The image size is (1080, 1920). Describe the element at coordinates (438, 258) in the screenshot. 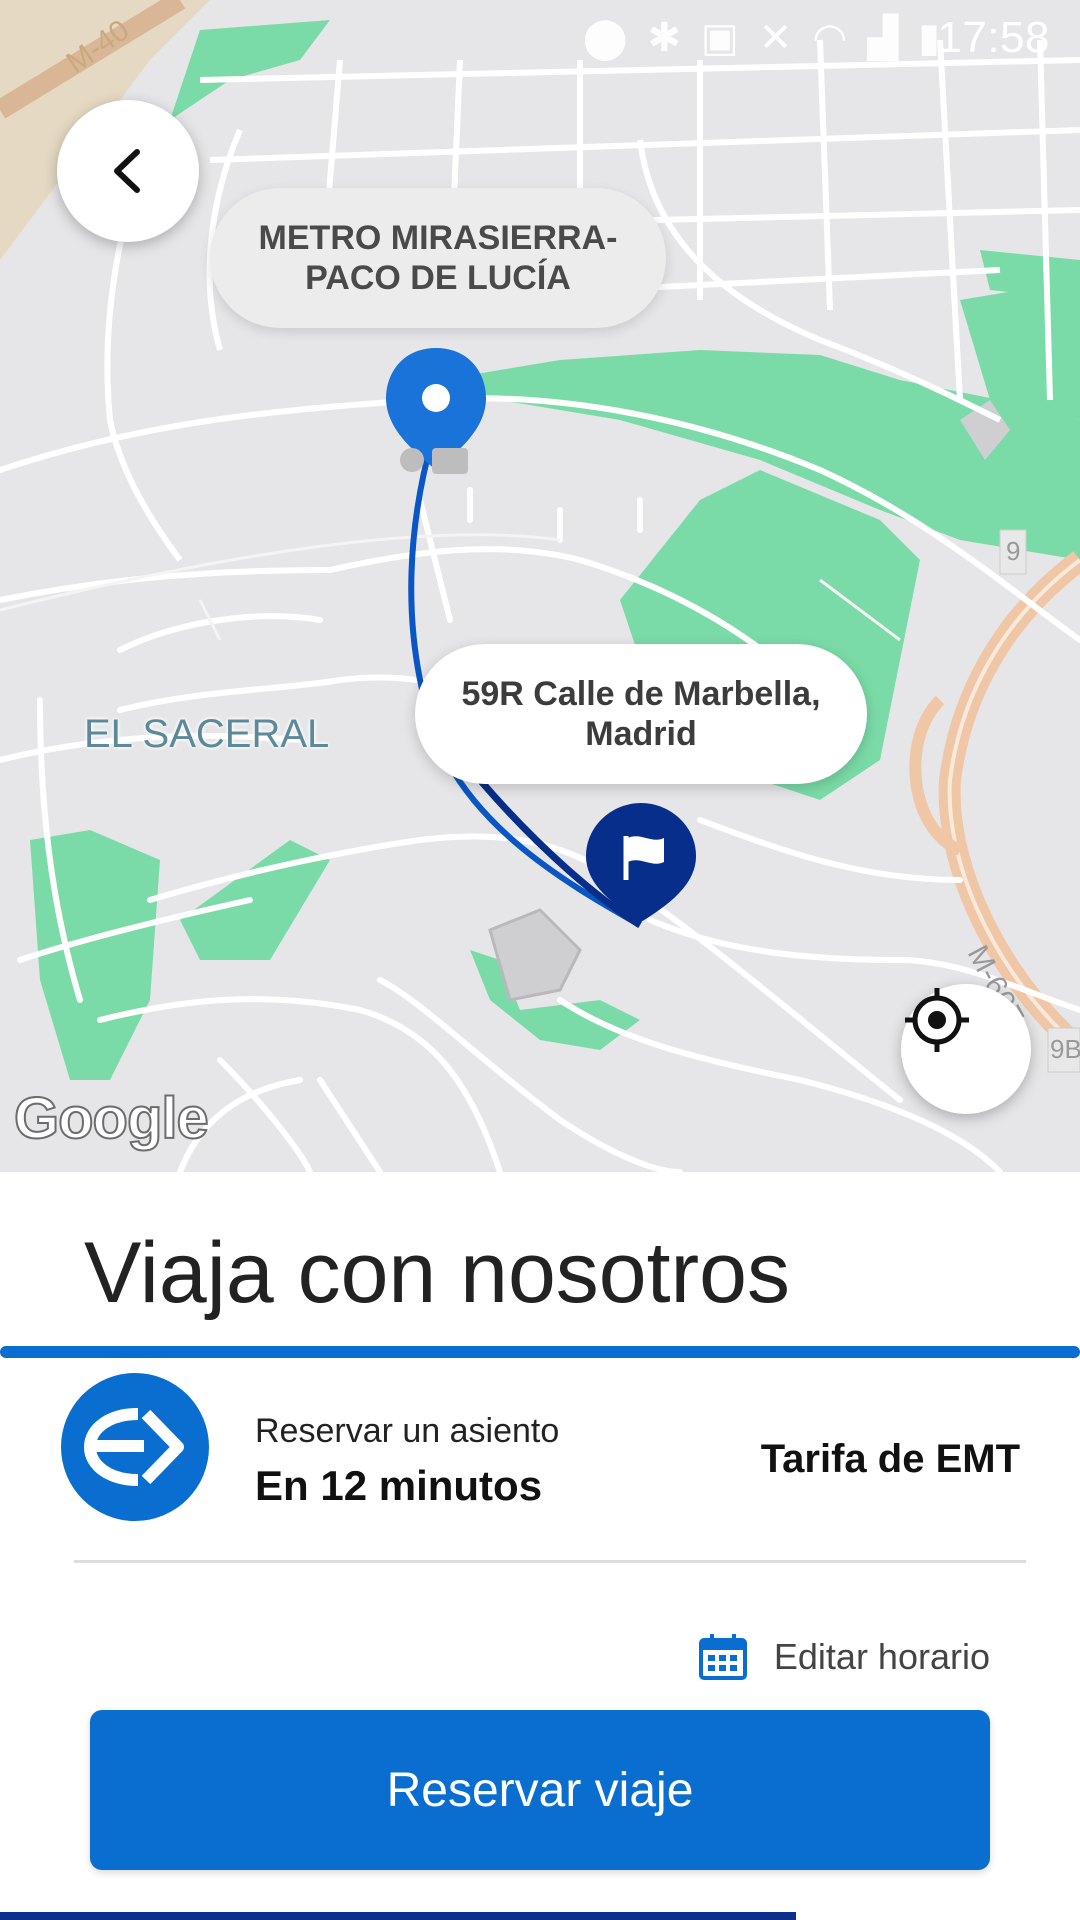

I see `origin-label-bubble: METRO MIRASIERRA- PACO DE LUCÍA` at that location.